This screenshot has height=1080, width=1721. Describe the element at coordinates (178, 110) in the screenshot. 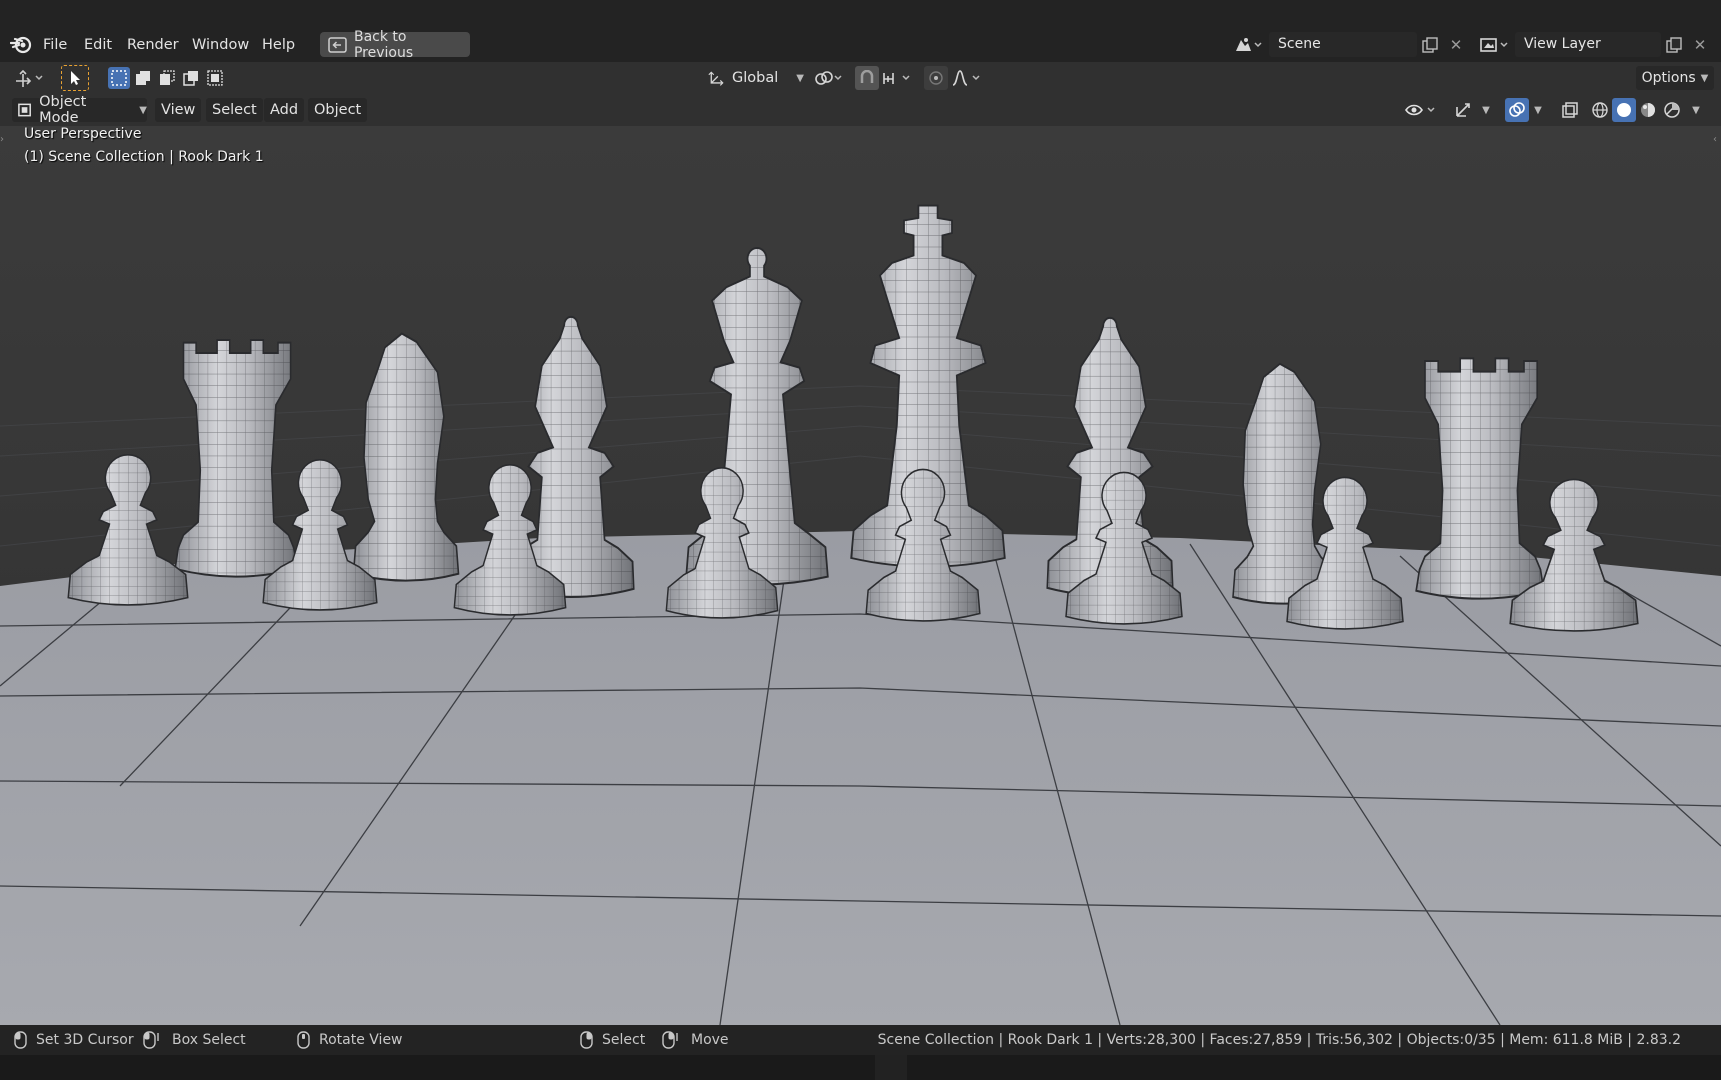

I see `menu-view: View` at that location.